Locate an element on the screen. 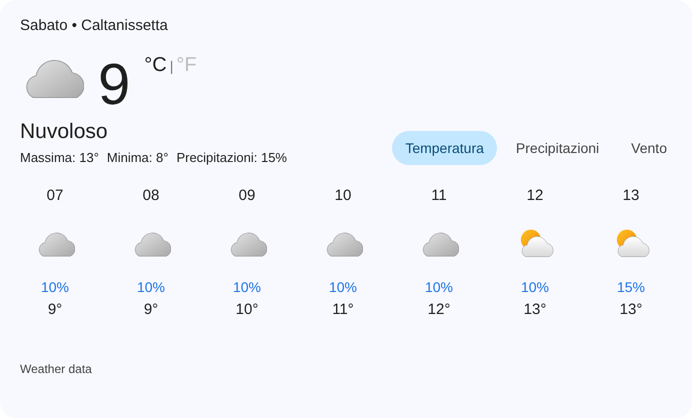  hour-label: 10 is located at coordinates (343, 196).